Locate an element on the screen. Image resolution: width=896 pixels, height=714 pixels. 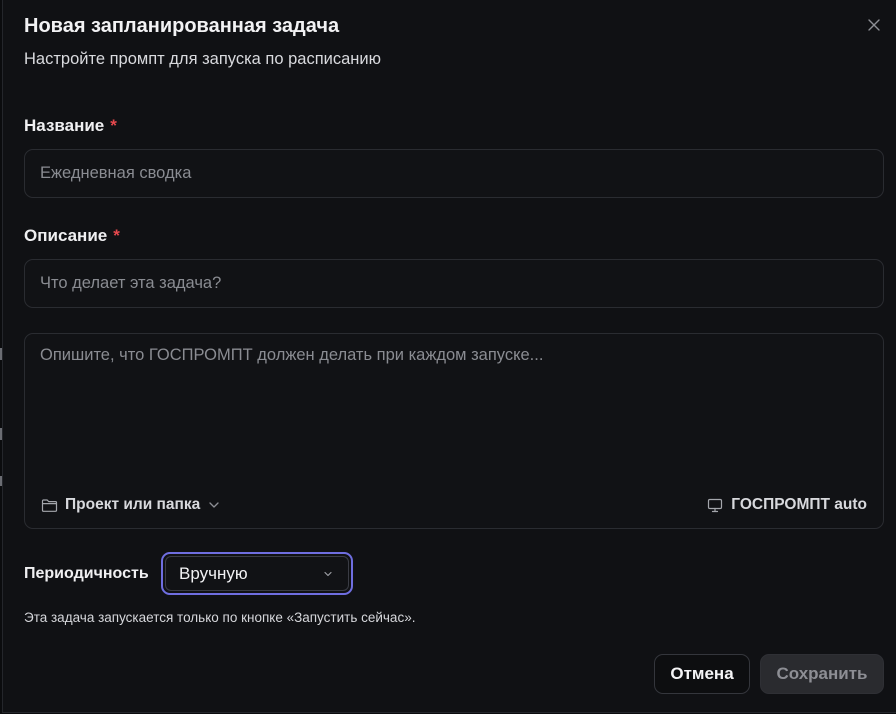
description-label-text: Описание is located at coordinates (66, 235).